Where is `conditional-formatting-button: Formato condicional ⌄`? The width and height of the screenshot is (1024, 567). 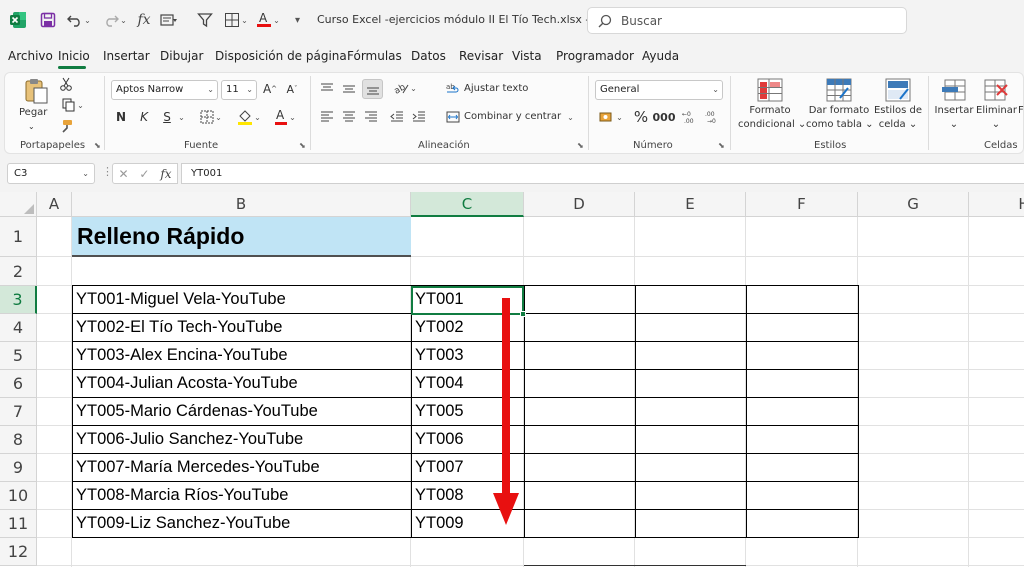 conditional-formatting-button: Formato condicional ⌄ is located at coordinates (772, 118).